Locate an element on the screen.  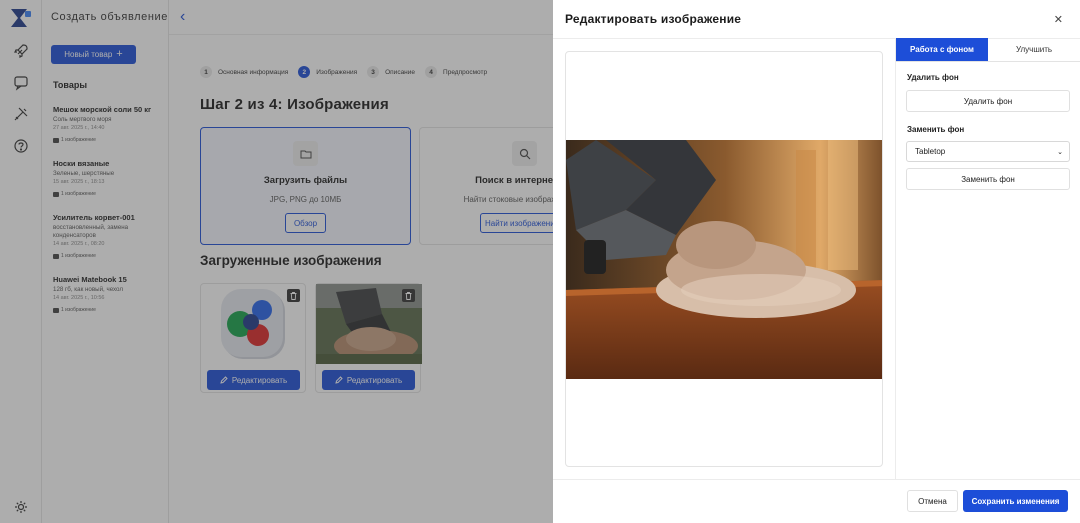
edited-image-preview is located at coordinates (724, 259).